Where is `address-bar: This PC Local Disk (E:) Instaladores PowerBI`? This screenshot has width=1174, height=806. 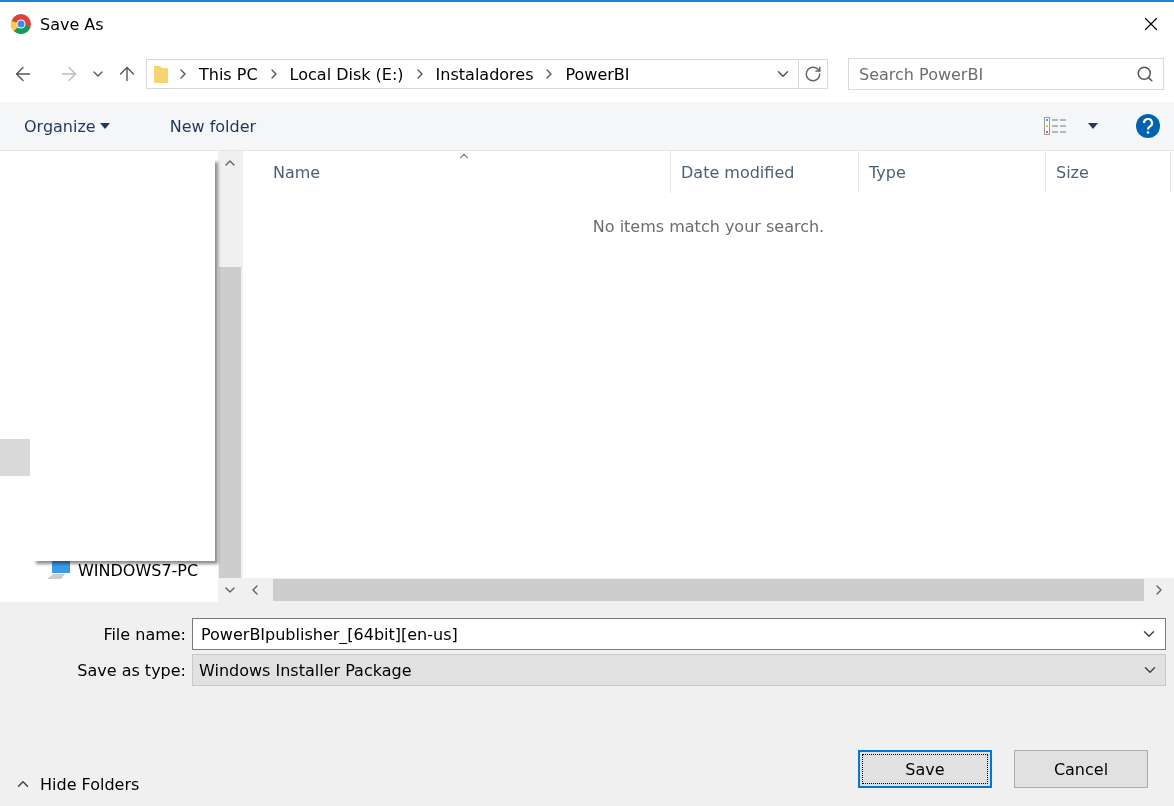 address-bar: This PC Local Disk (E:) Instaladores PowerBI is located at coordinates (472, 74).